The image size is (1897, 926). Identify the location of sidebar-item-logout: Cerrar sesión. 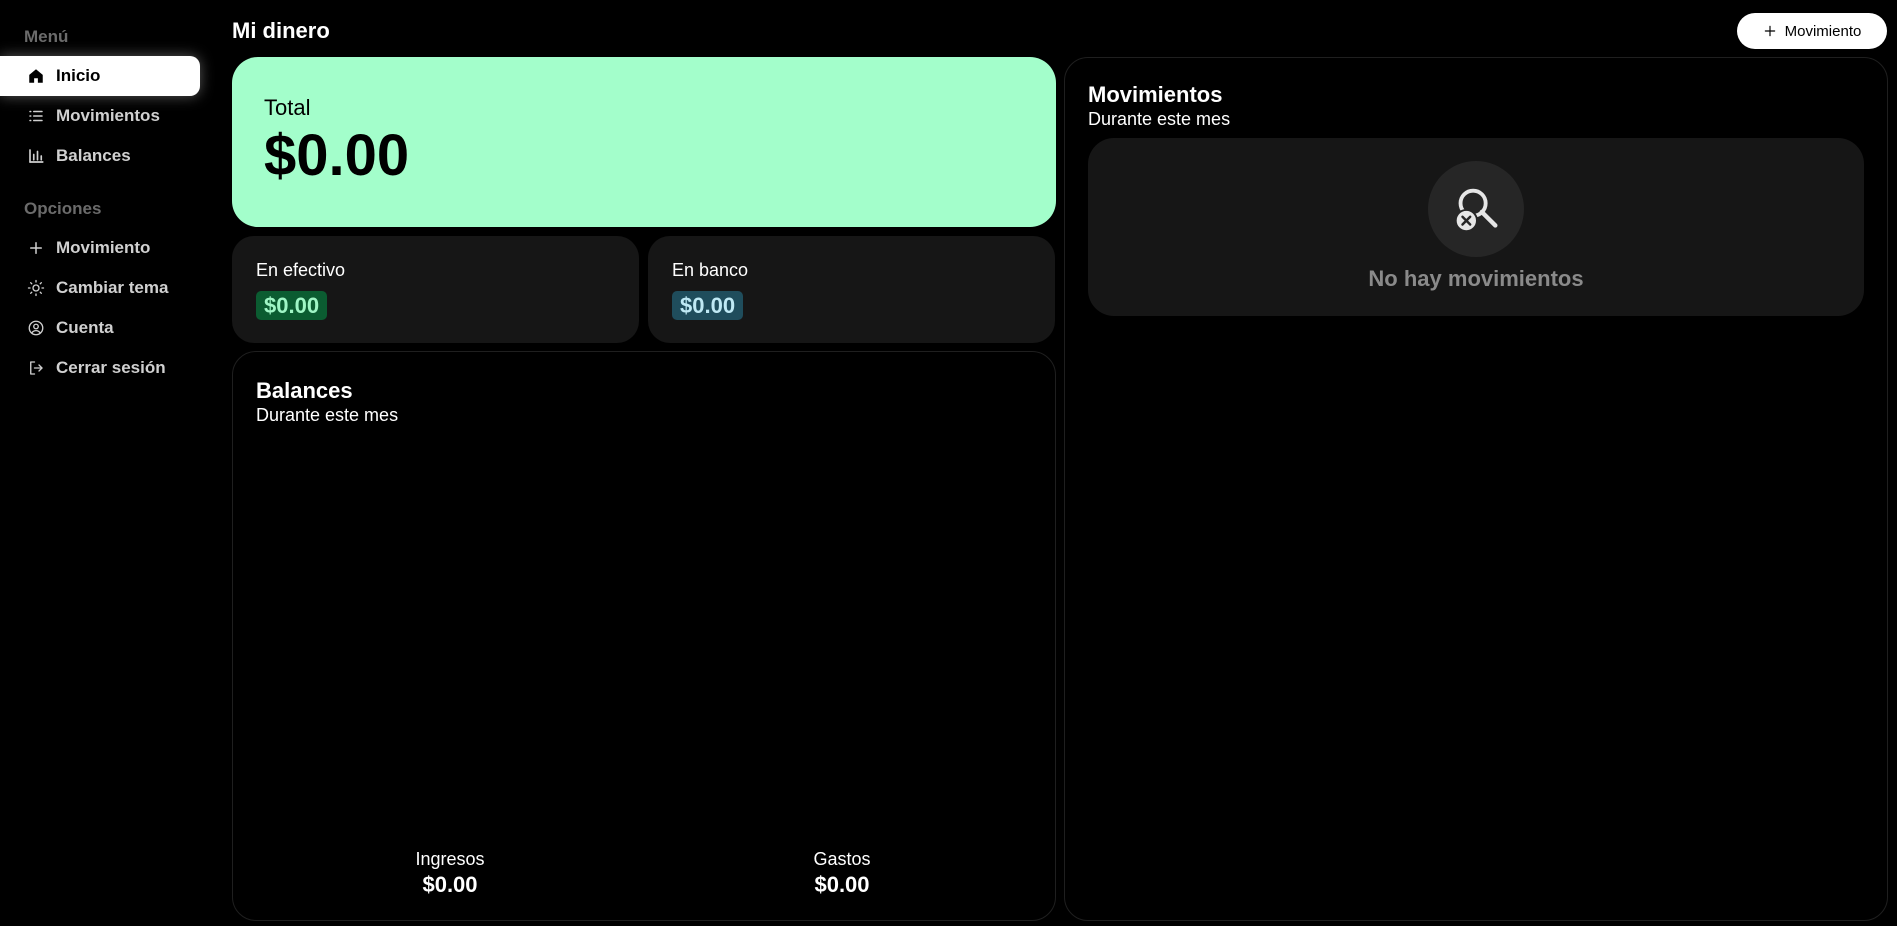
(100, 368).